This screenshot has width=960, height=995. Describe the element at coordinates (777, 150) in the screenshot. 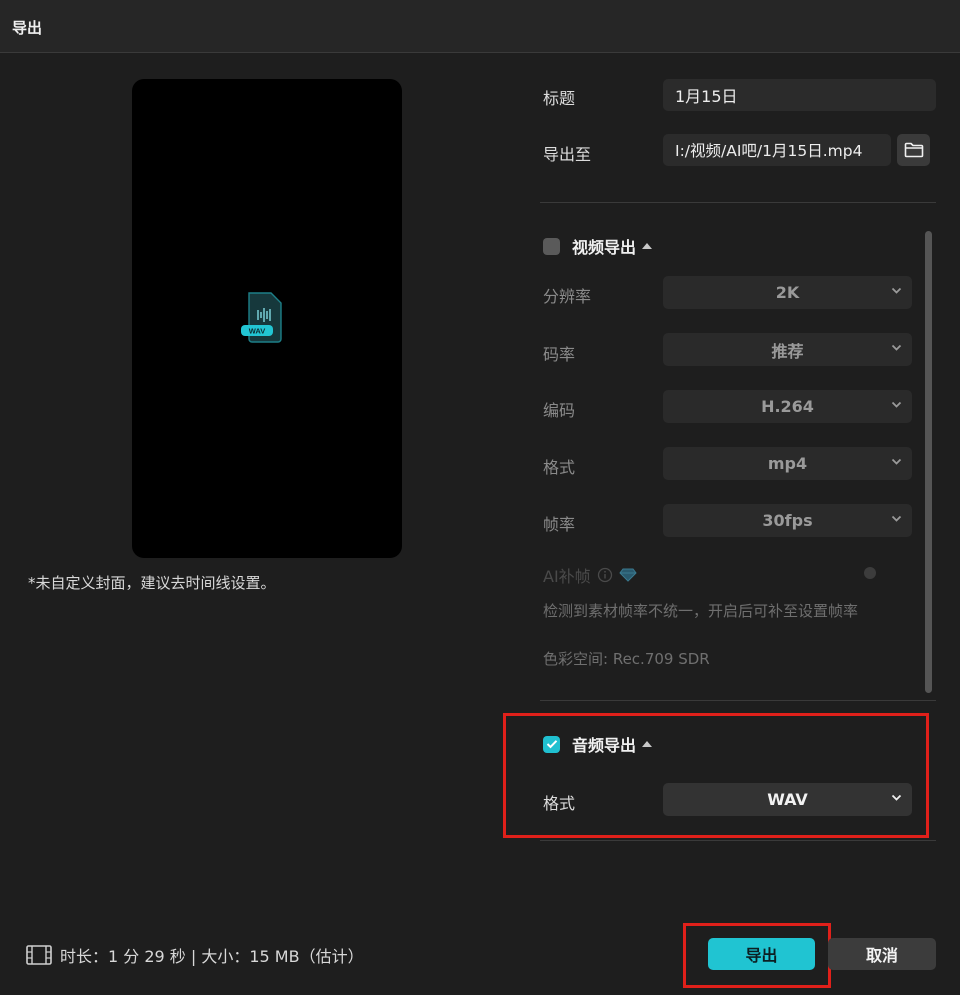

I see `export-path-input: I:/视频/AI吧/1月15日.mp4` at that location.